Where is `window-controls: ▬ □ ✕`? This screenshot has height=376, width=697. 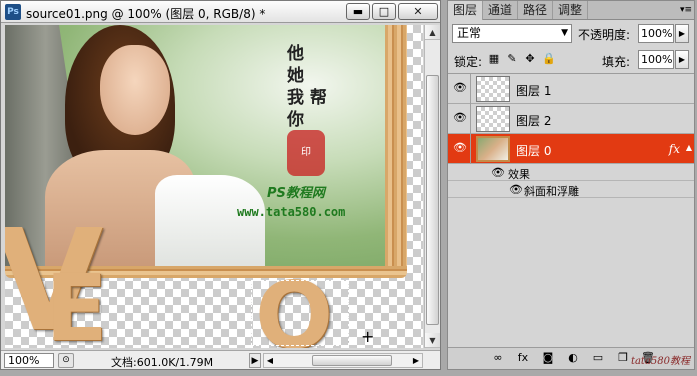 window-controls: ▬ □ ✕ is located at coordinates (392, 11).